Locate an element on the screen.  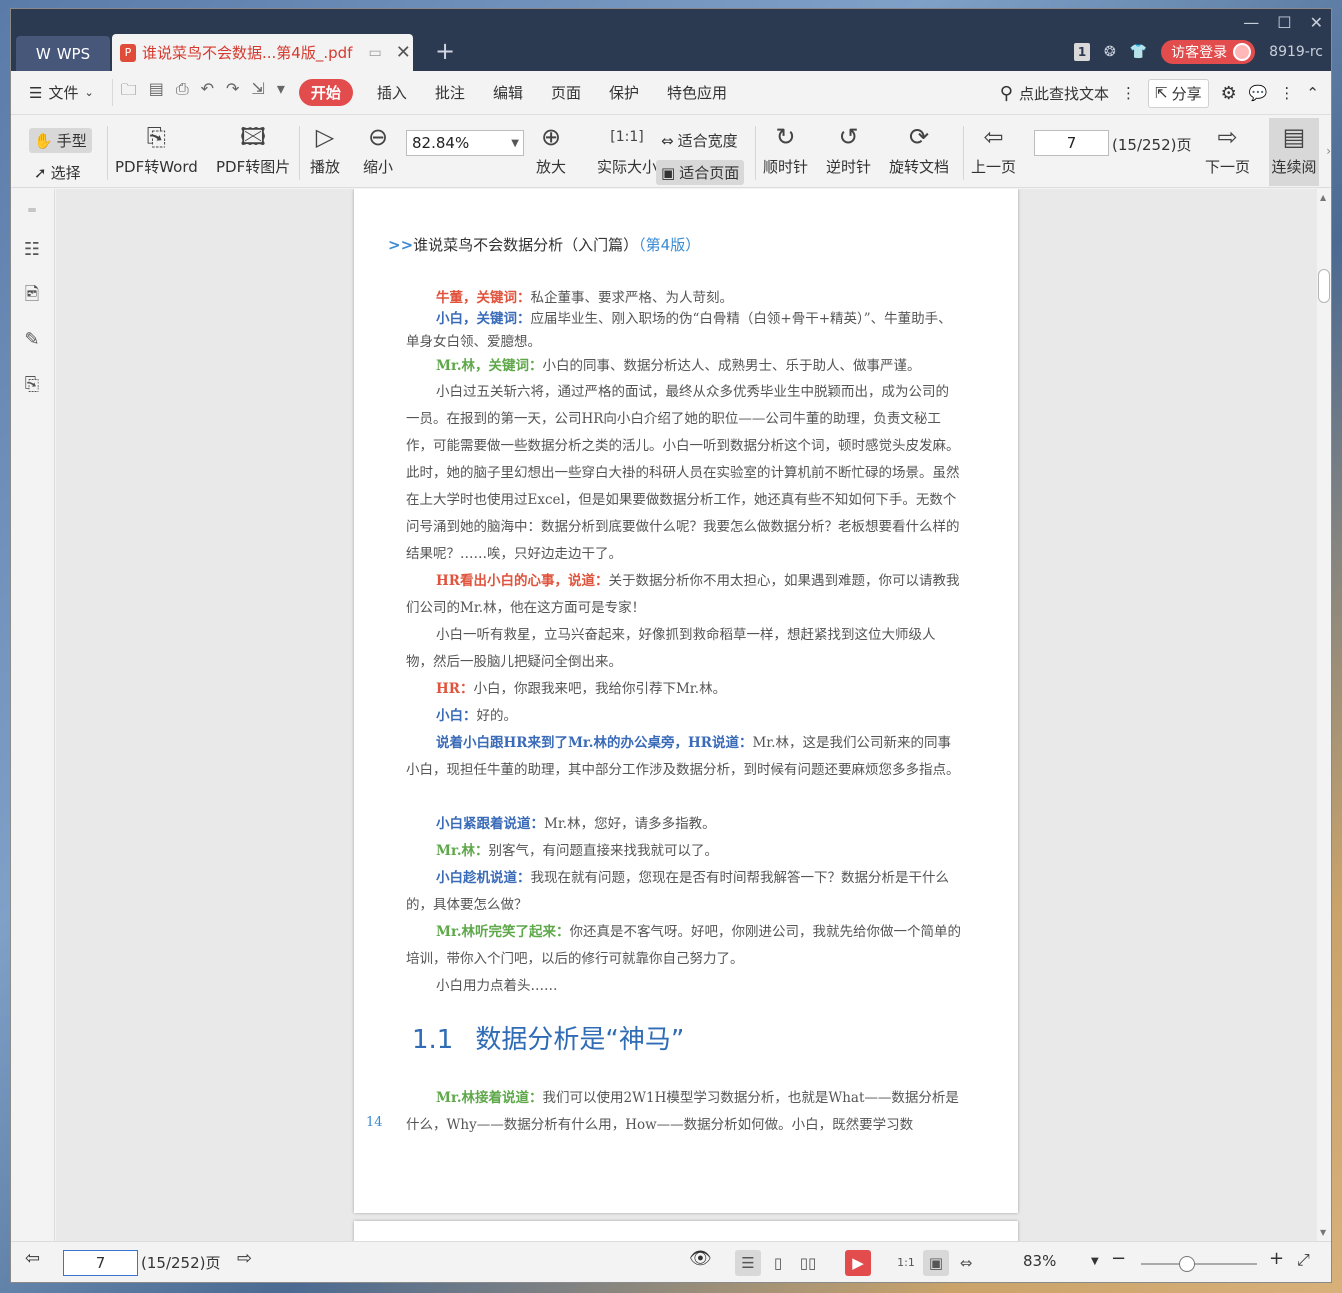
share-button: ⇱ 分享 is located at coordinates (1178, 93).